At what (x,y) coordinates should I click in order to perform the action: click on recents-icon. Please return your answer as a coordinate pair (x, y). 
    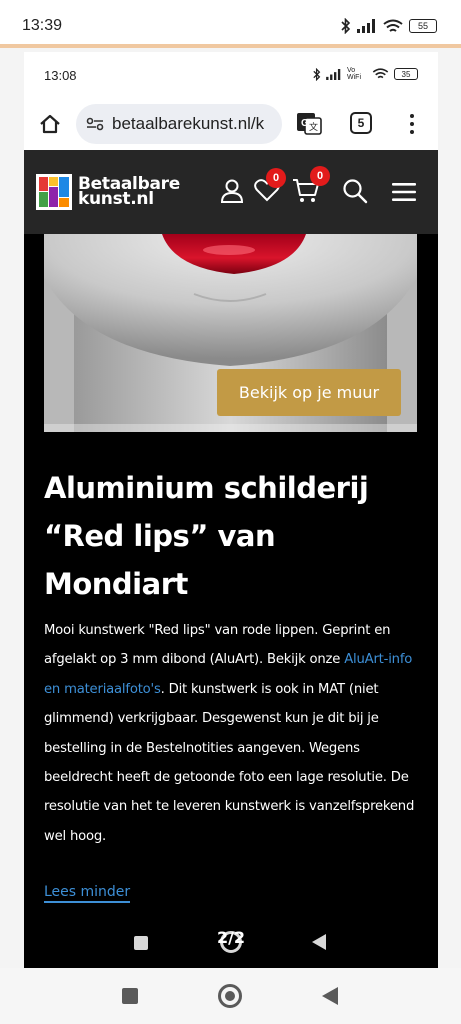
    Looking at the image, I should click on (130, 996).